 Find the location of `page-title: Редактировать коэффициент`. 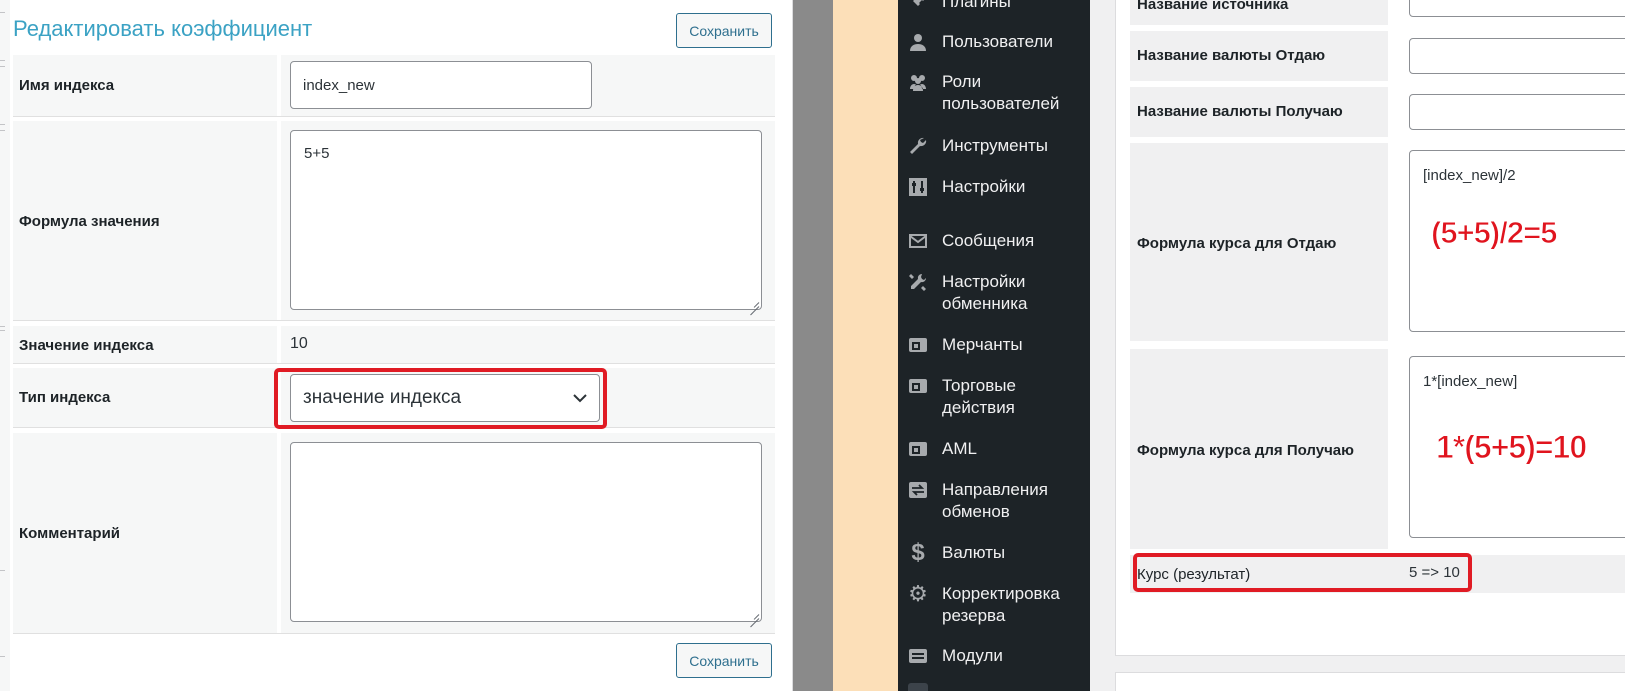

page-title: Редактировать коэффициент is located at coordinates (163, 28).